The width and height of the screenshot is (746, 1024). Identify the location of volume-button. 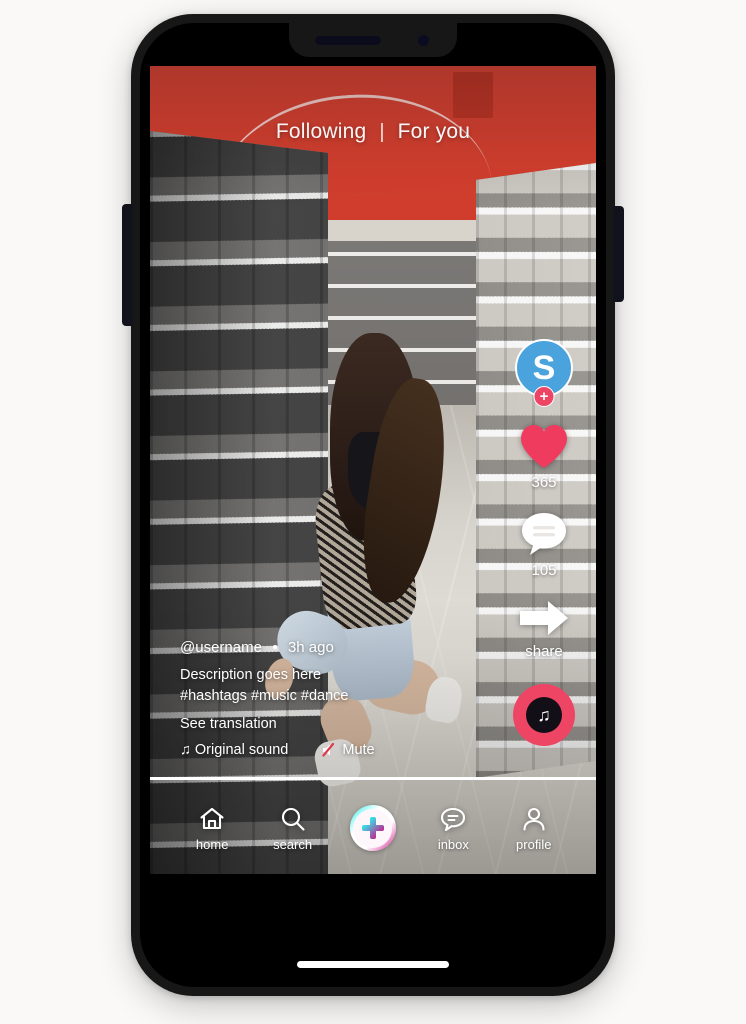
(127, 265).